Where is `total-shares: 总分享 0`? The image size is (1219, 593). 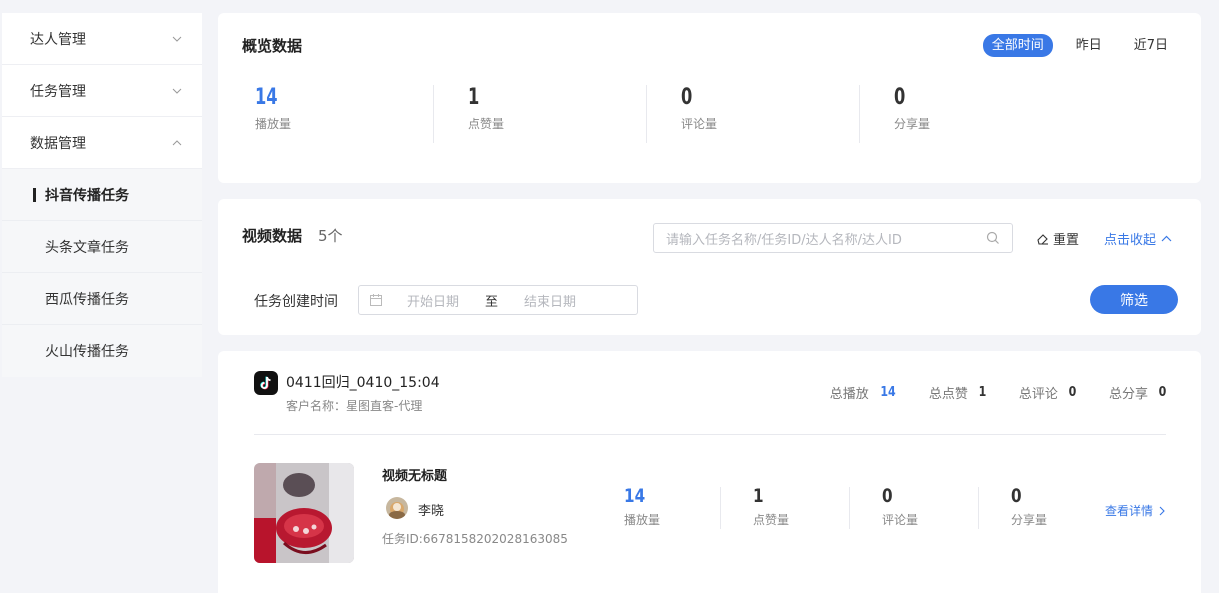
total-shares: 总分享 0 is located at coordinates (1138, 392).